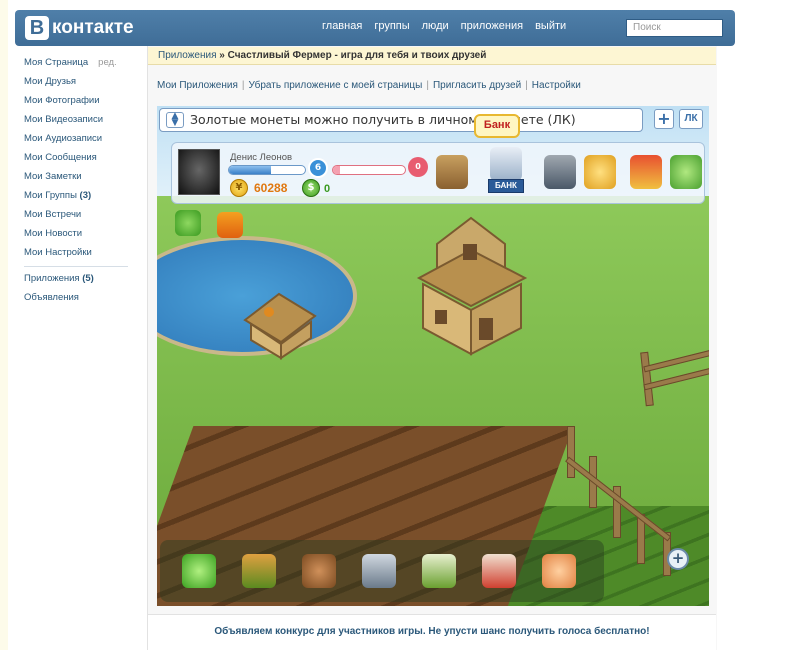  I want to click on nav-home: главная, so click(342, 26).